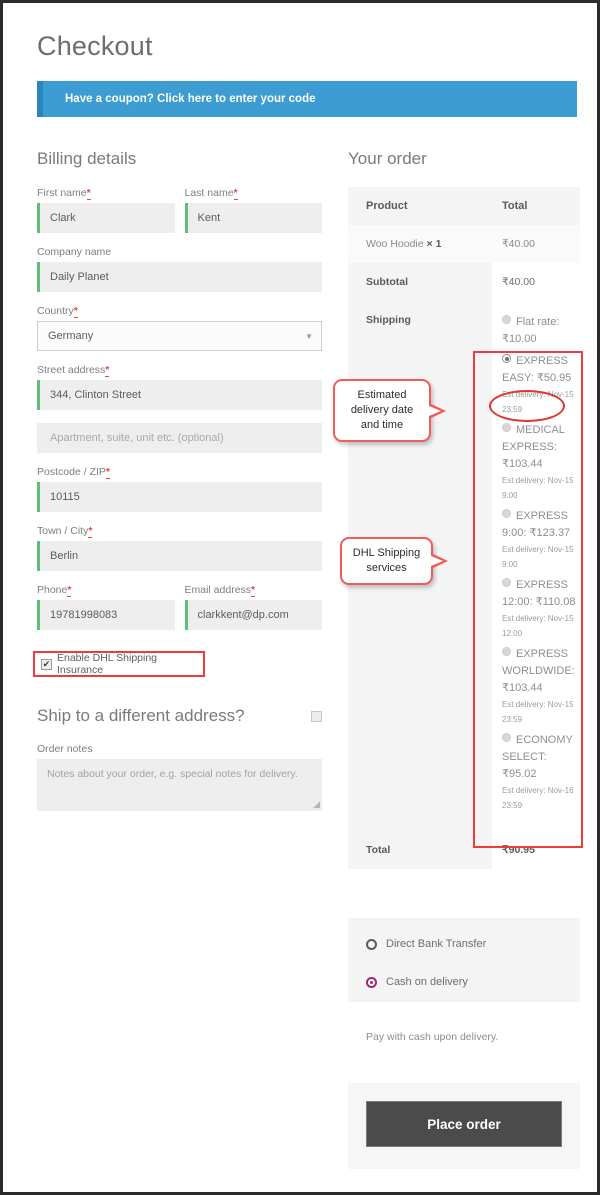 This screenshot has width=600, height=1195. I want to click on dhl-insurance-annotation-box: ✔ Enable DHL Shipping Insurance, so click(119, 664).